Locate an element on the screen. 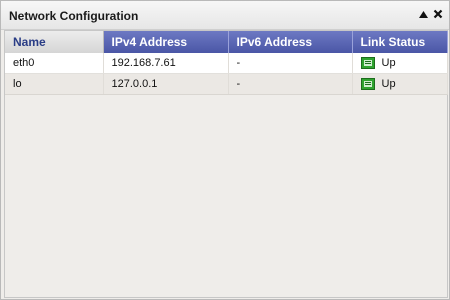  table-row: lo 127.0.0.1 - Up is located at coordinates (226, 84).